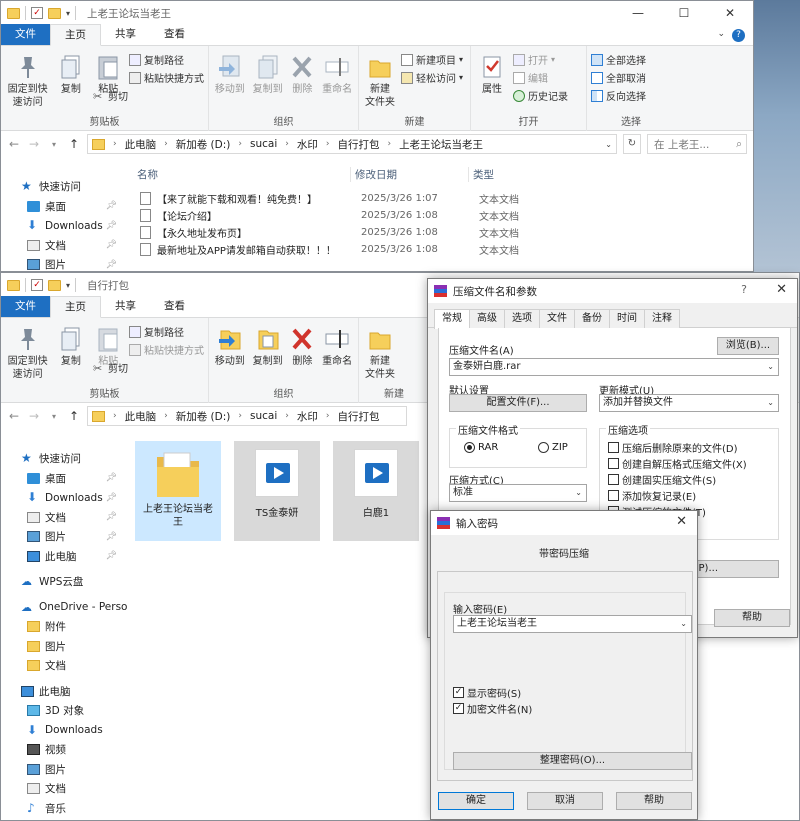 The image size is (800, 821). Describe the element at coordinates (74, 144) in the screenshot. I see `up-icon: ↑` at that location.